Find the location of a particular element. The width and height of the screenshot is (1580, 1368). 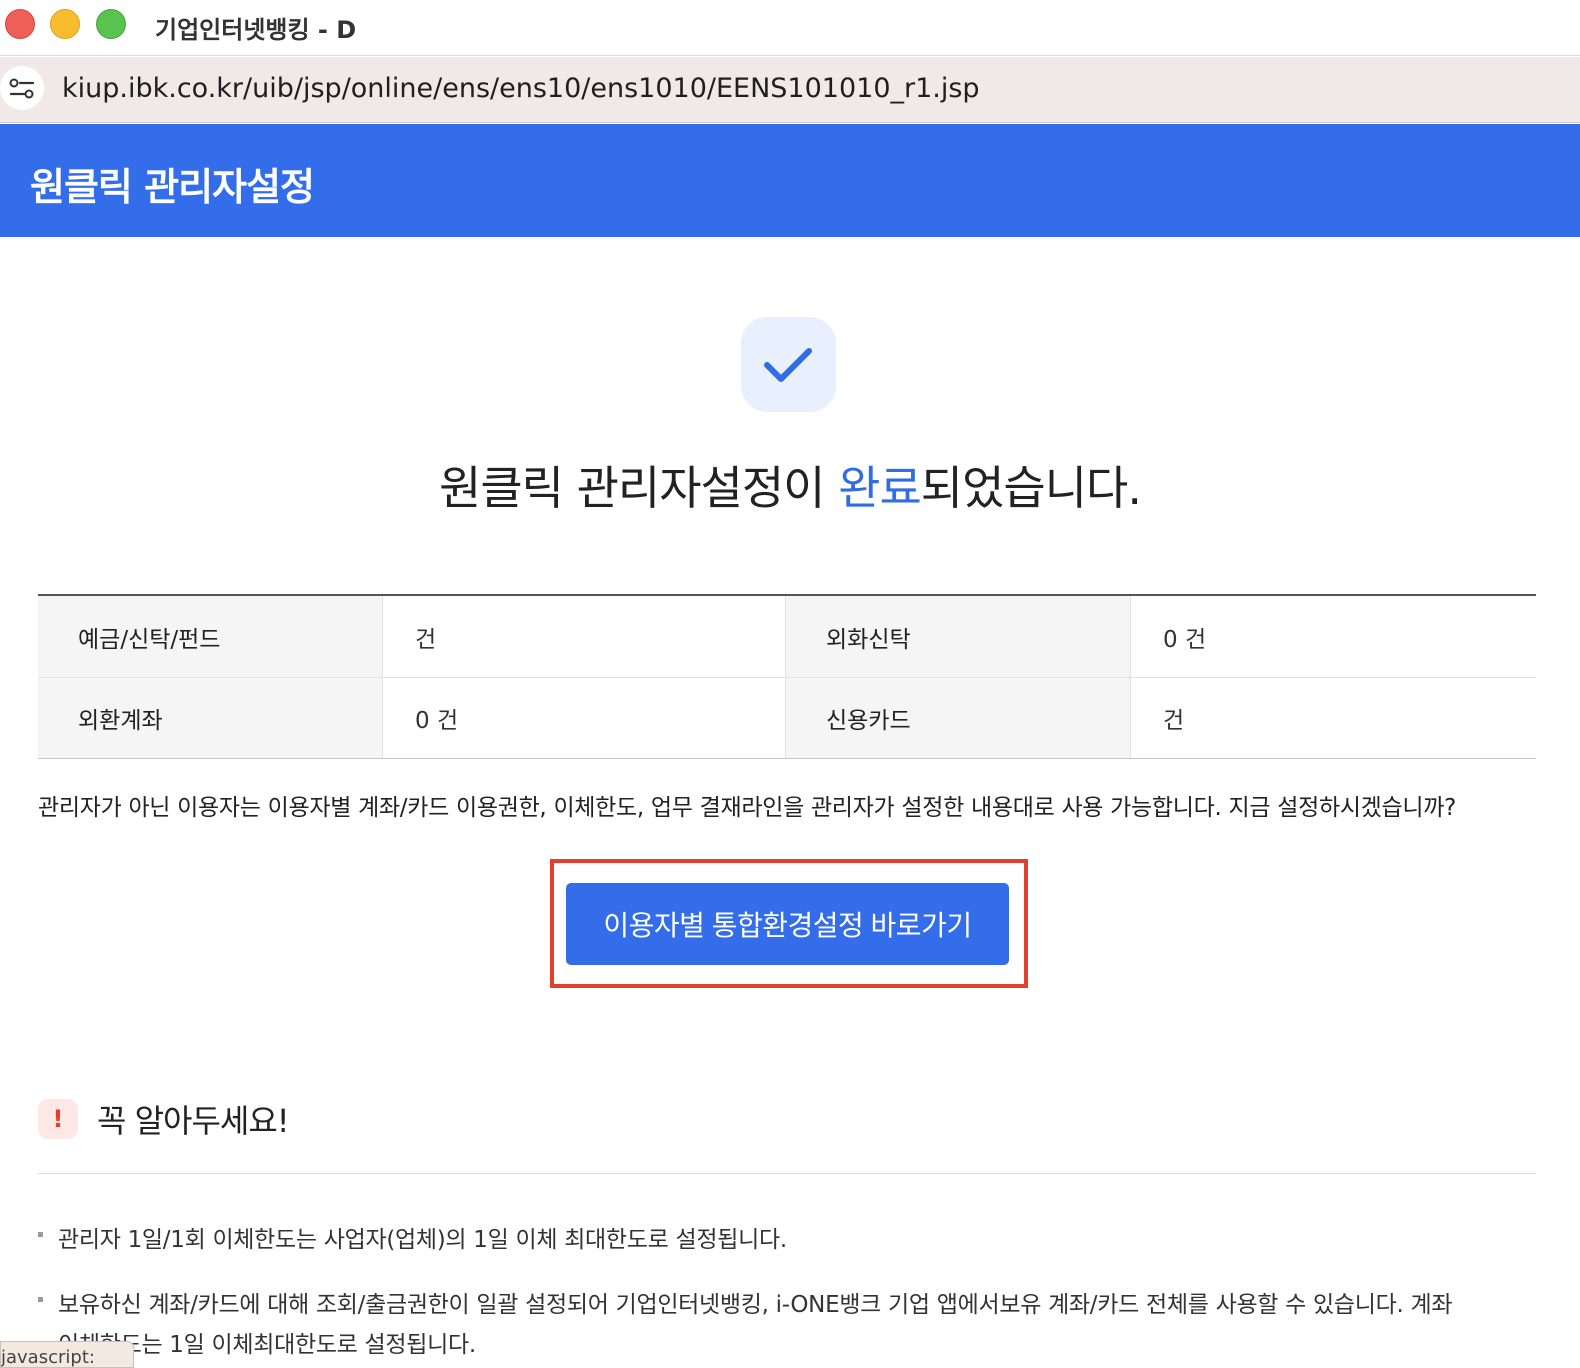

completion-message: 원클릭 관리자설정이 완료되었습니다. is located at coordinates (790, 485).